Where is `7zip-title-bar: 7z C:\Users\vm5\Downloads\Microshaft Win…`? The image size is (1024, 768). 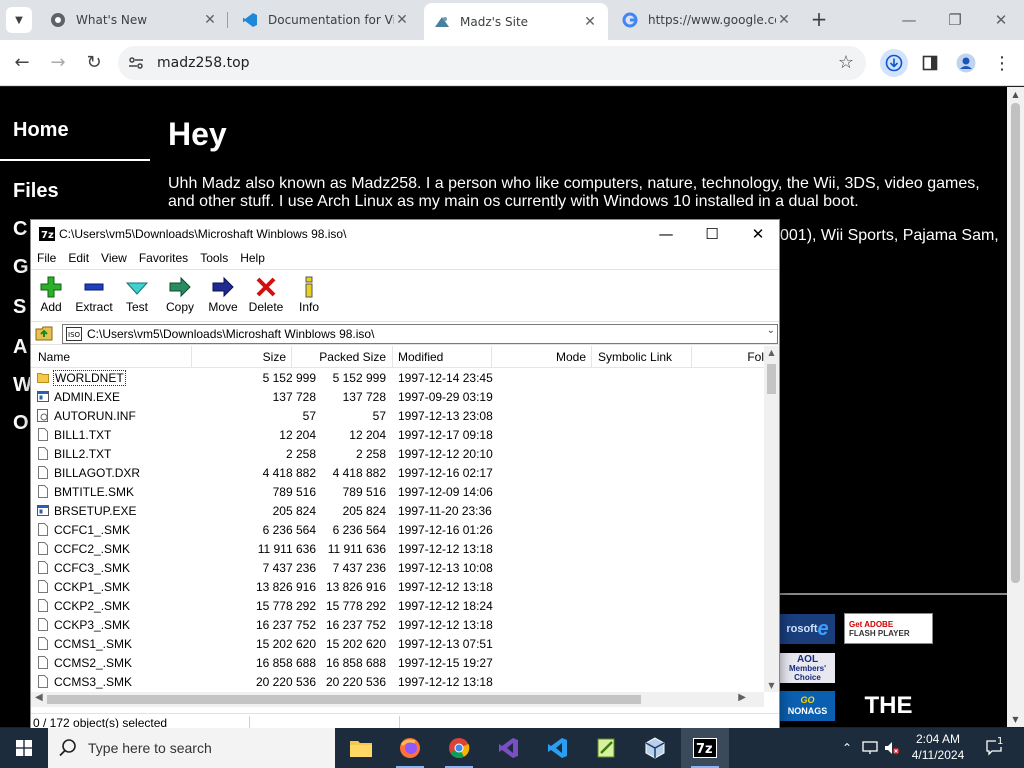
7zip-title-bar: 7z C:\Users\vm5\Downloads\Microshaft Win… is located at coordinates (405, 234).